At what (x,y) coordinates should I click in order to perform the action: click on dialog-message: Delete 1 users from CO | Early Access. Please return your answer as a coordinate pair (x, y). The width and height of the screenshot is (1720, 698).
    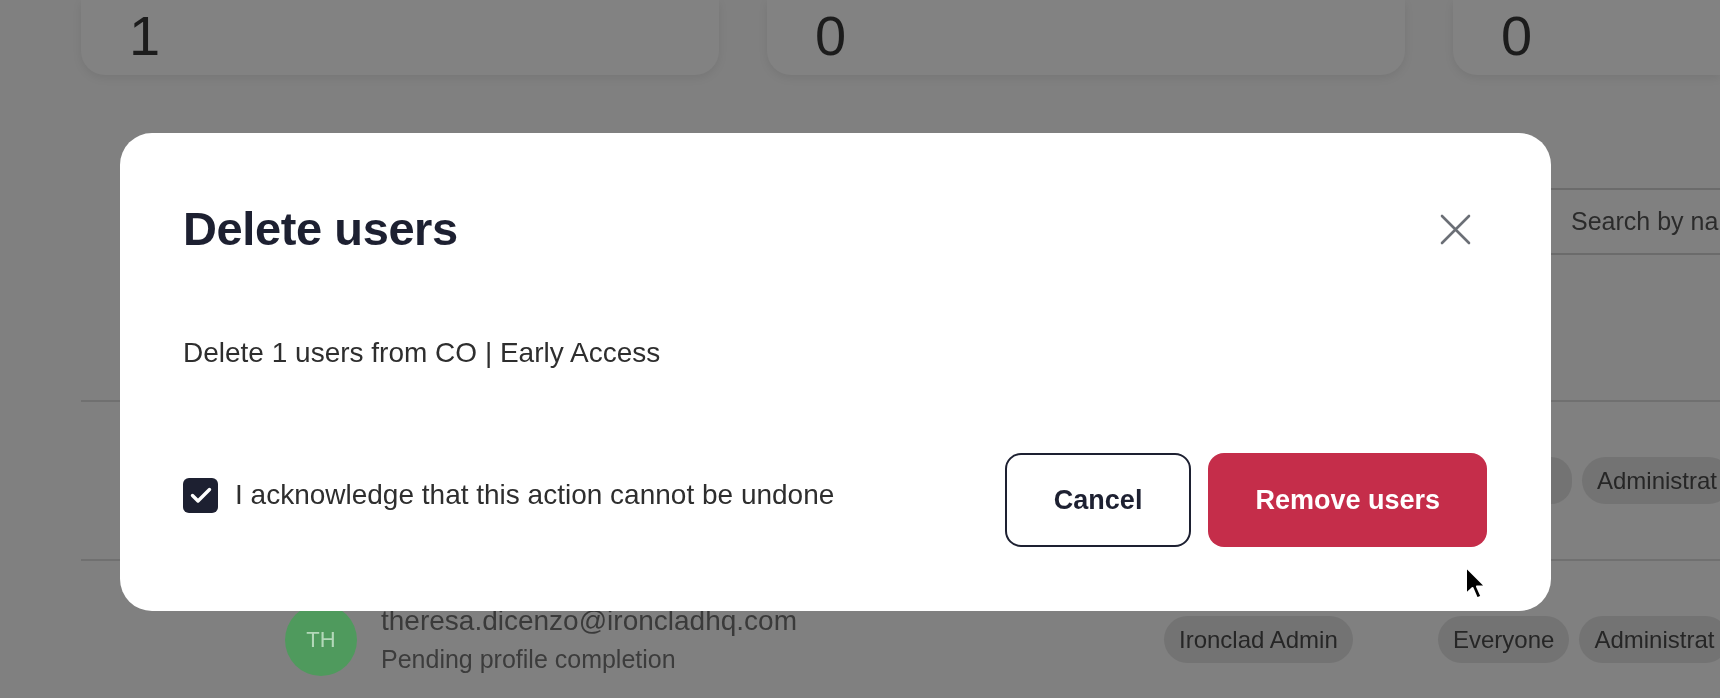
    Looking at the image, I should click on (422, 353).